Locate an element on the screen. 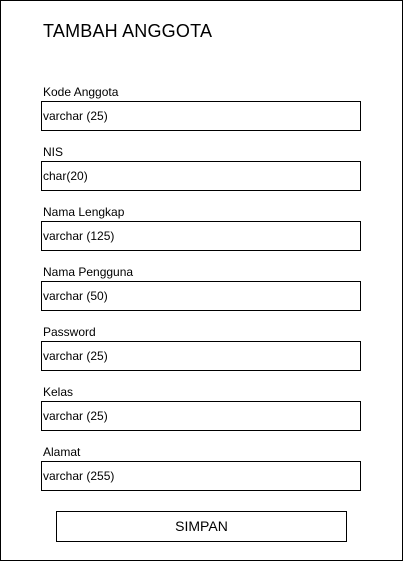  nis-label: NIS is located at coordinates (53, 152).